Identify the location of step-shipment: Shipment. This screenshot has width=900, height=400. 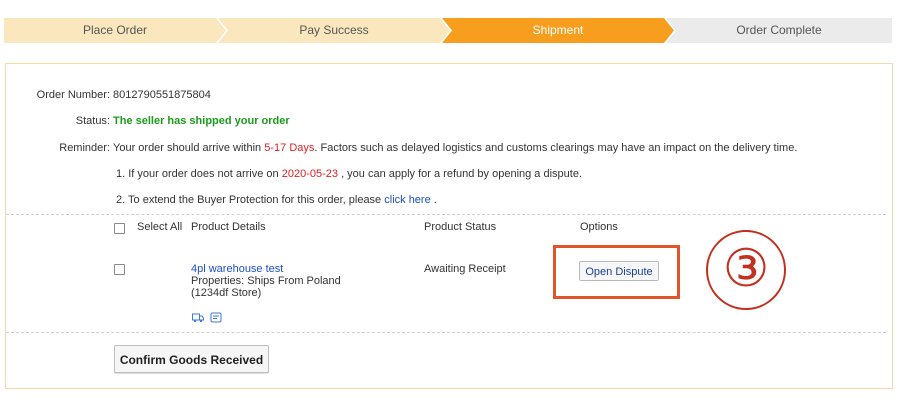
(558, 30).